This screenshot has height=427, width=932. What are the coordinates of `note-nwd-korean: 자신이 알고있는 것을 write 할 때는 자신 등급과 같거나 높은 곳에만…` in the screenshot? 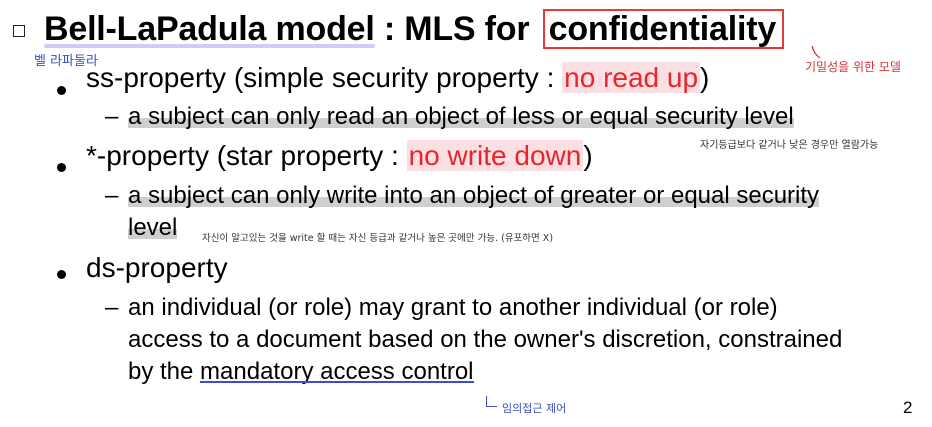 It's located at (378, 238).